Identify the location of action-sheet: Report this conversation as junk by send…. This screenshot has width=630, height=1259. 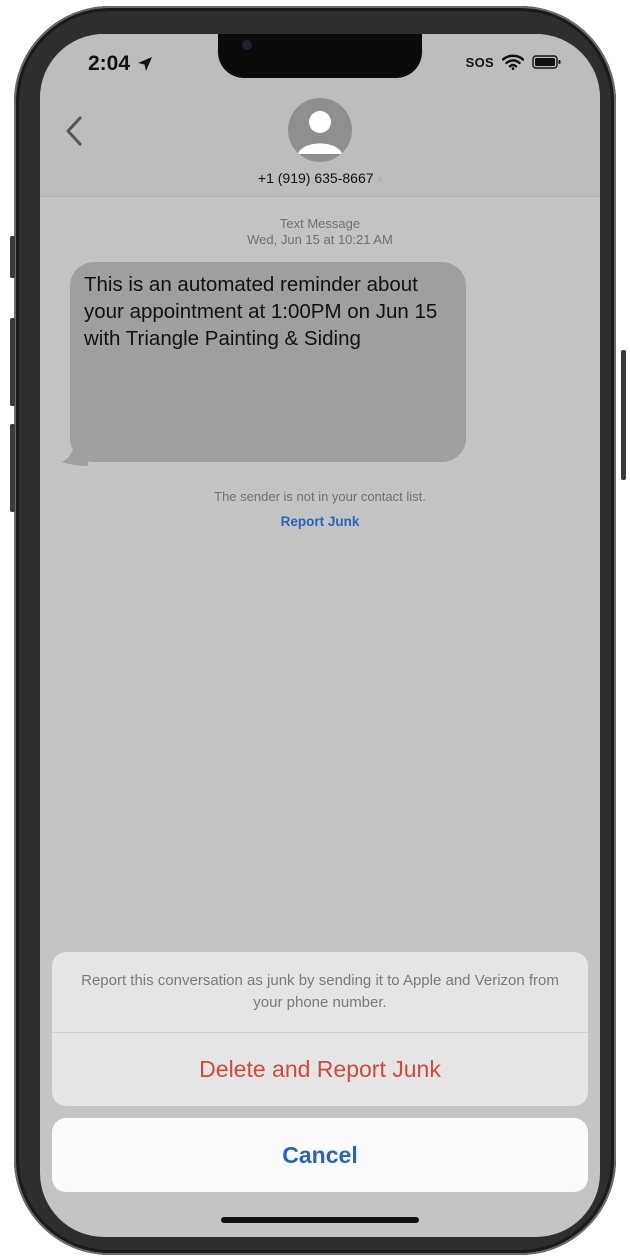
(320, 1029).